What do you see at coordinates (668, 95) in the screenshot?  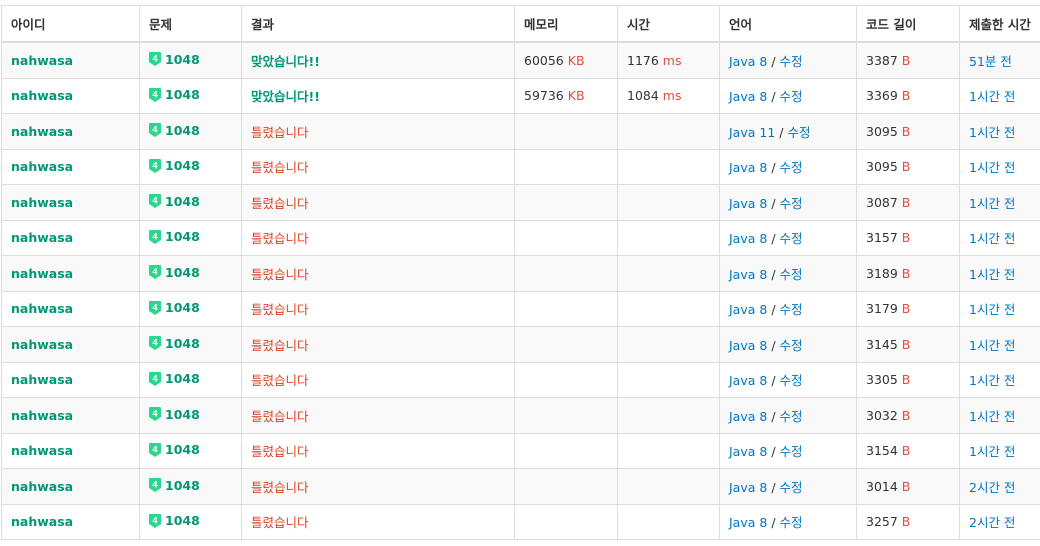 I see `time-cell: 1084 ms` at bounding box center [668, 95].